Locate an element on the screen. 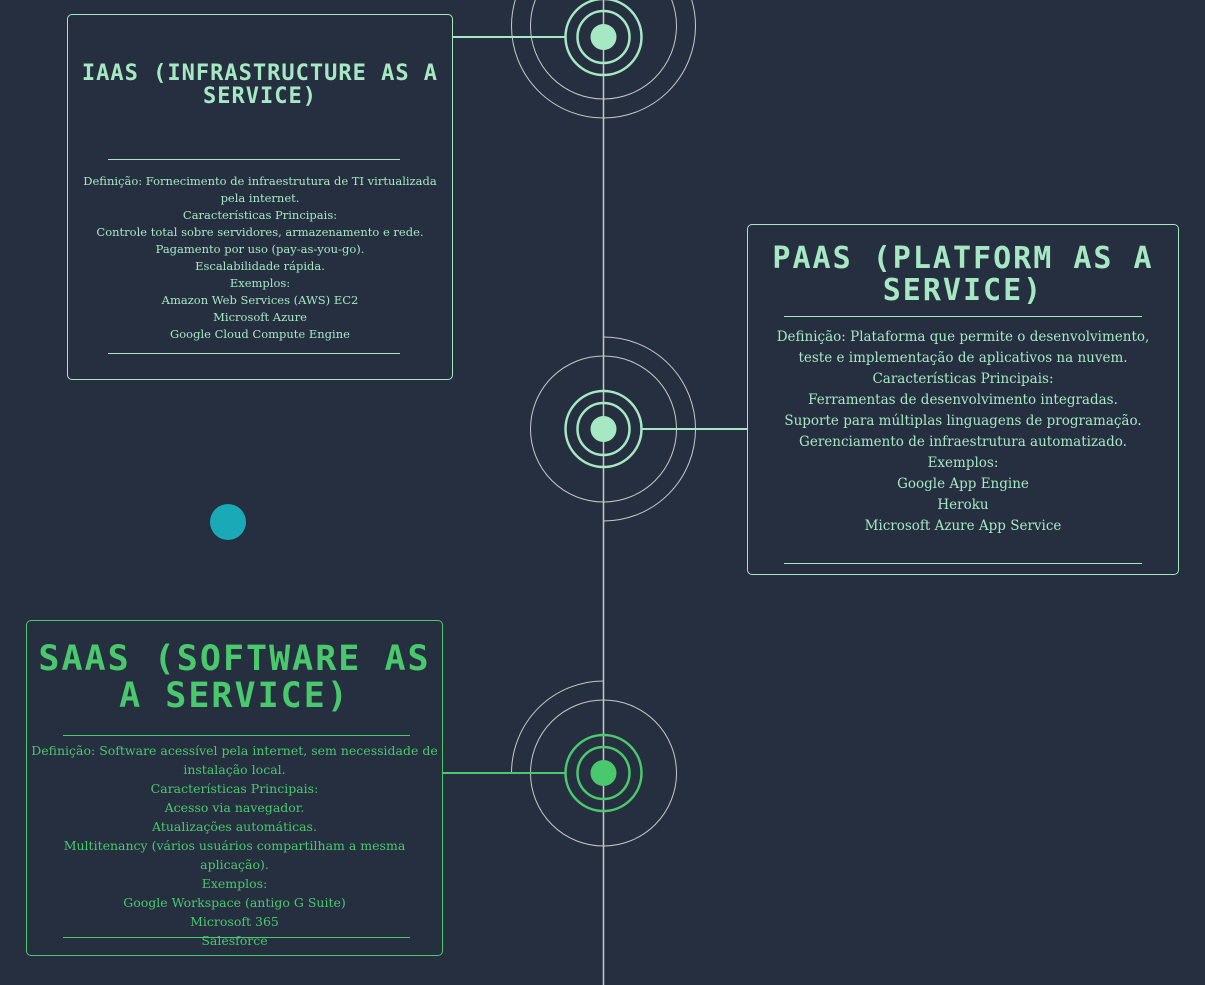 This screenshot has height=985, width=1205. list-item: Salesforce is located at coordinates (234, 940).